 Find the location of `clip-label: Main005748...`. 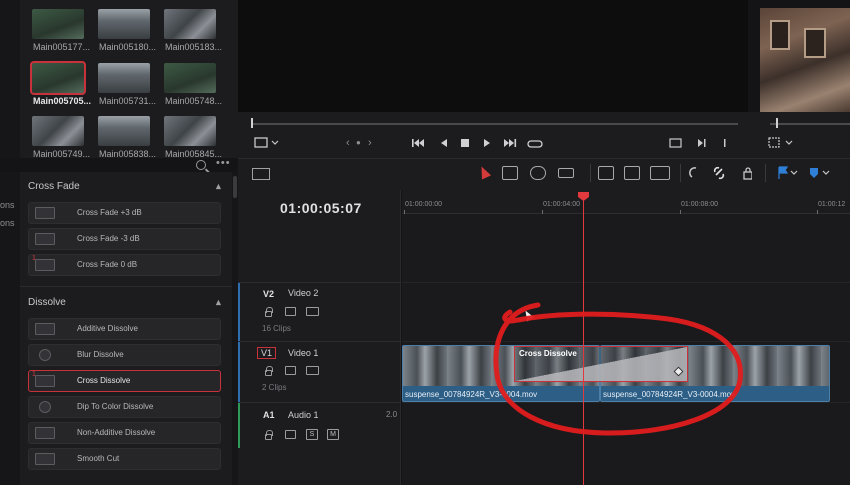

clip-label: Main005748... is located at coordinates (194, 101).